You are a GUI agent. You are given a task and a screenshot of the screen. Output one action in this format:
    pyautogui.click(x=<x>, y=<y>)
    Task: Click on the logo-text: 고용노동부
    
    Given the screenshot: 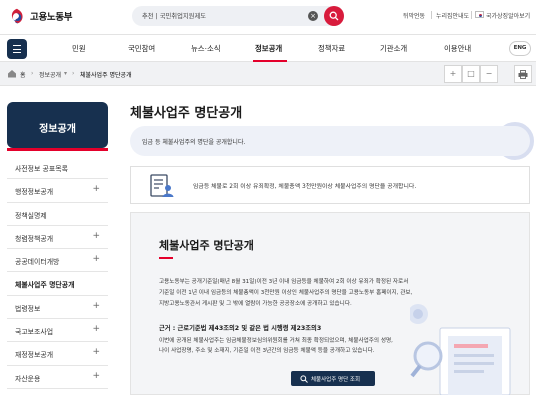 What is the action you would take?
    pyautogui.click(x=51, y=17)
    